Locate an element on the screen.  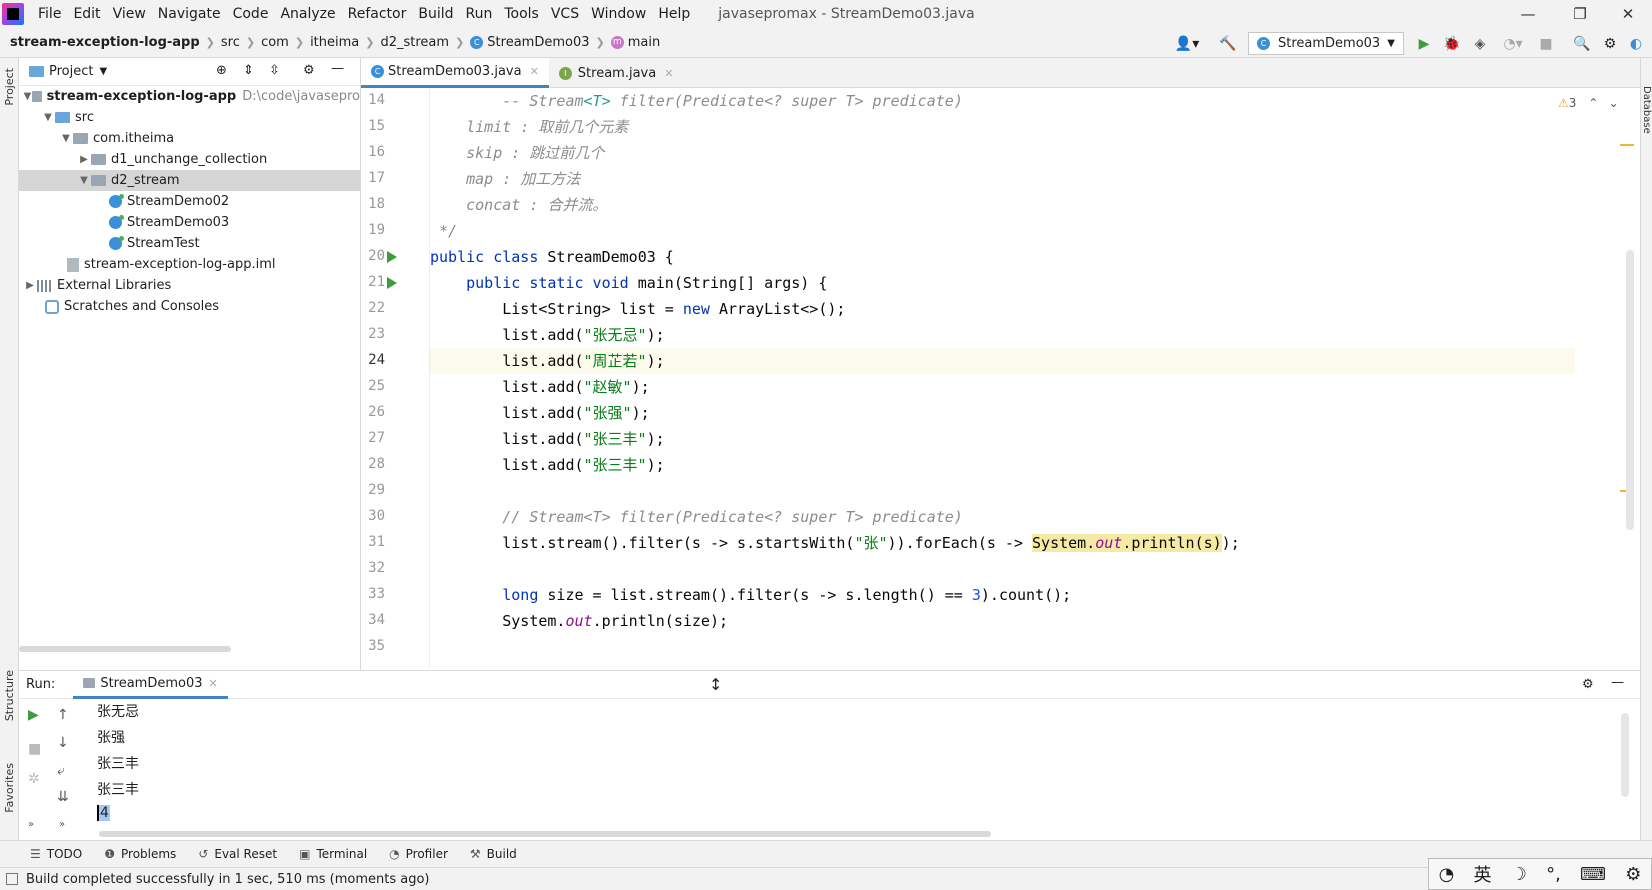
breadcrumb-com: com is located at coordinates (275, 42).